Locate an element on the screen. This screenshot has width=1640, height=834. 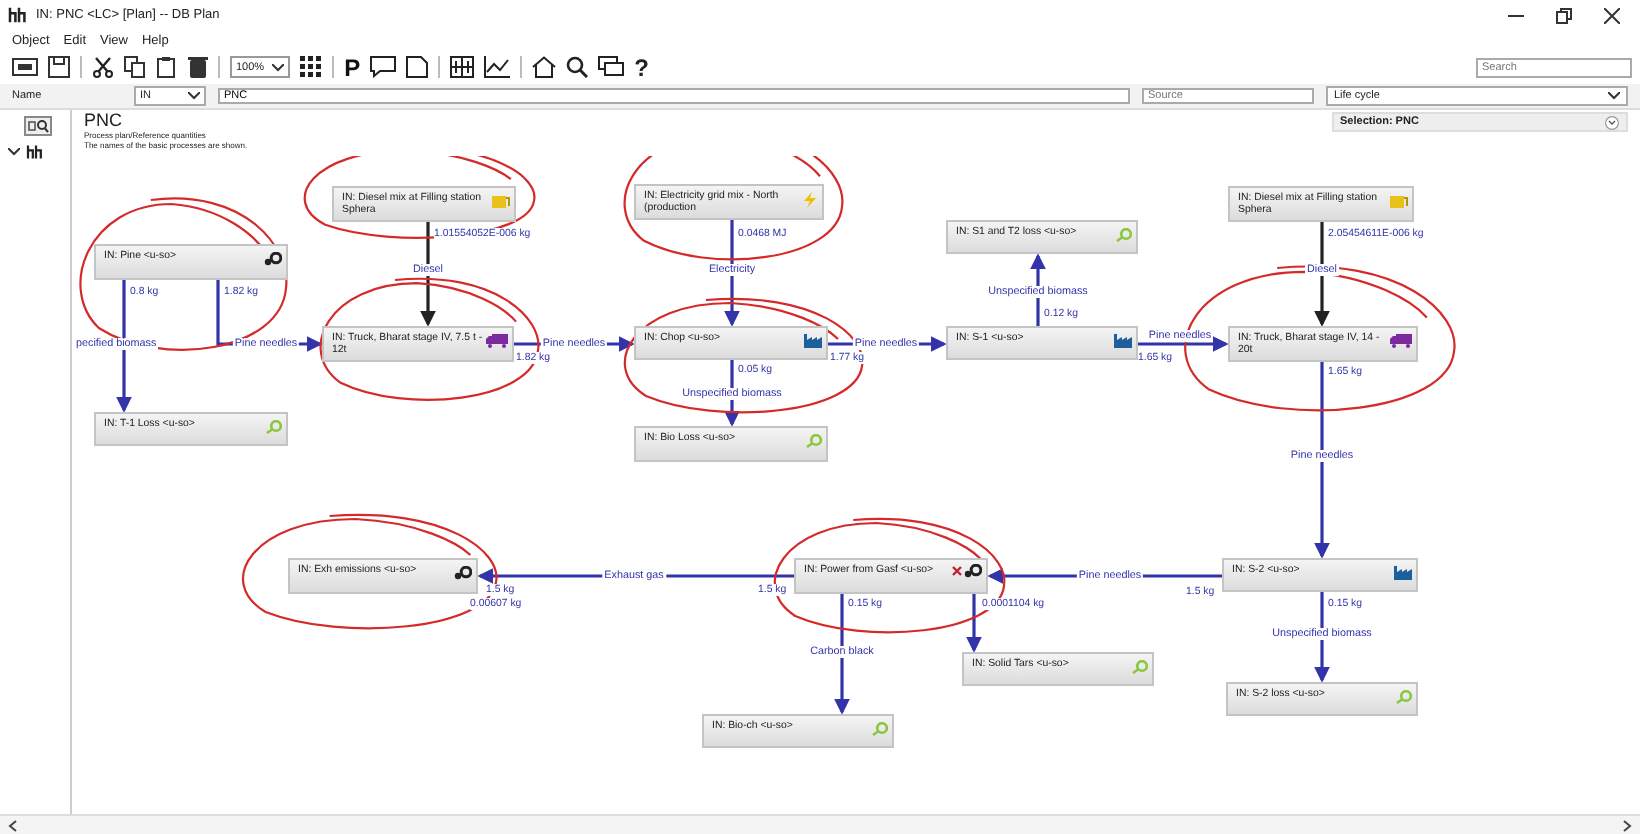
chevron-icon is located at coordinates (14, 152).